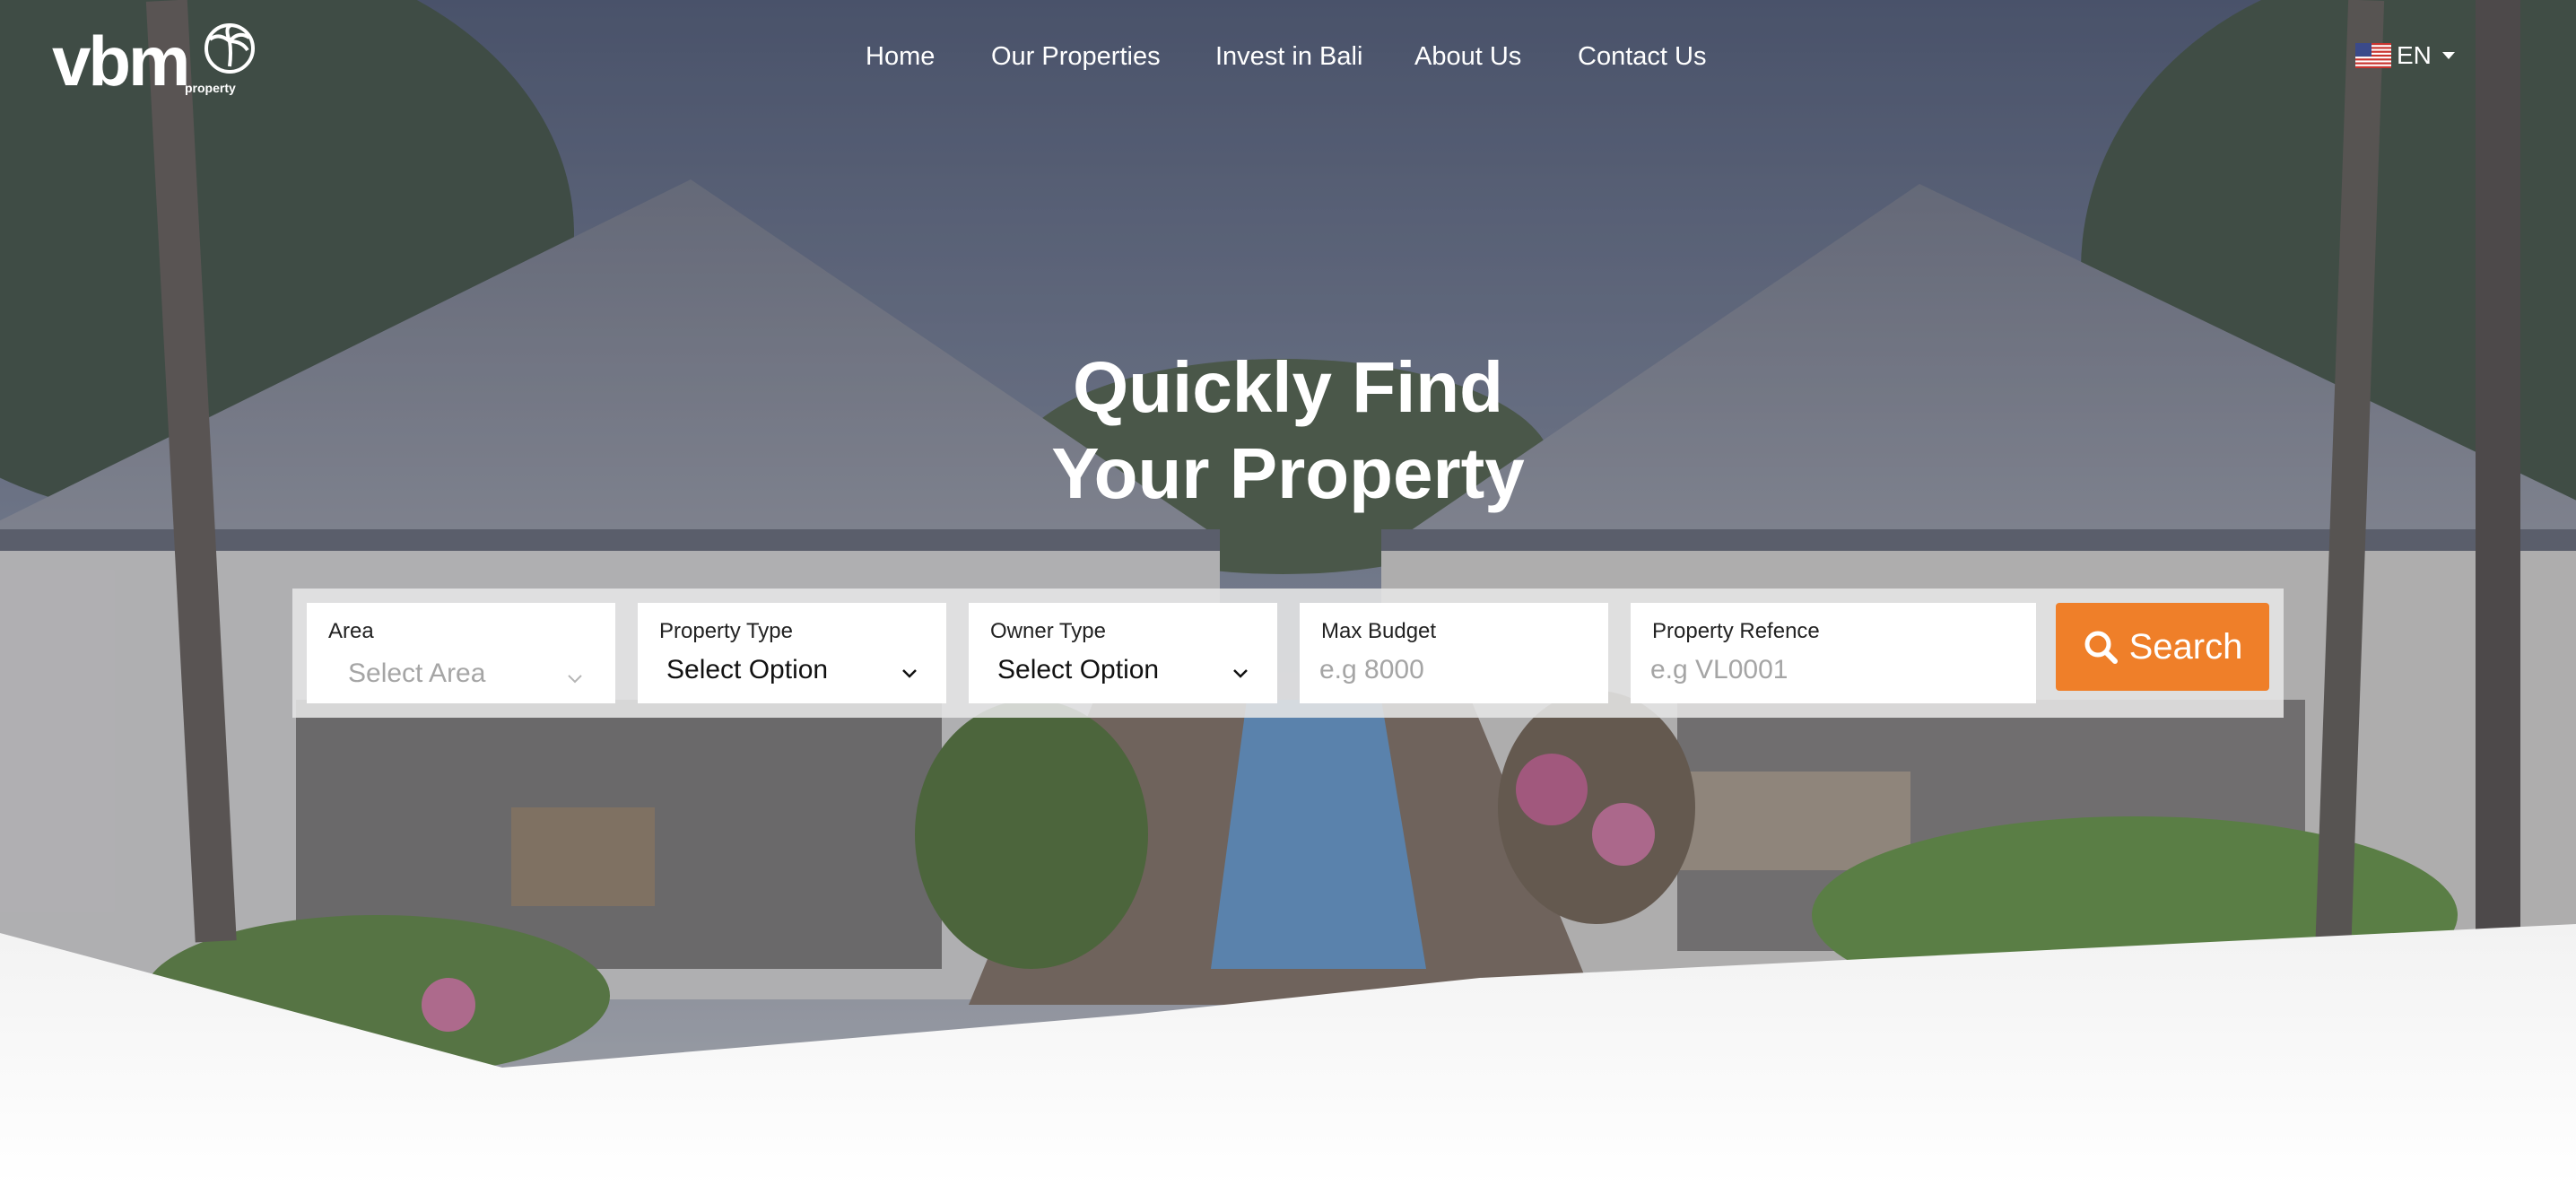 This screenshot has width=2576, height=1186. What do you see at coordinates (1076, 56) in the screenshot?
I see `nav-item-our-properties: Our Properties` at bounding box center [1076, 56].